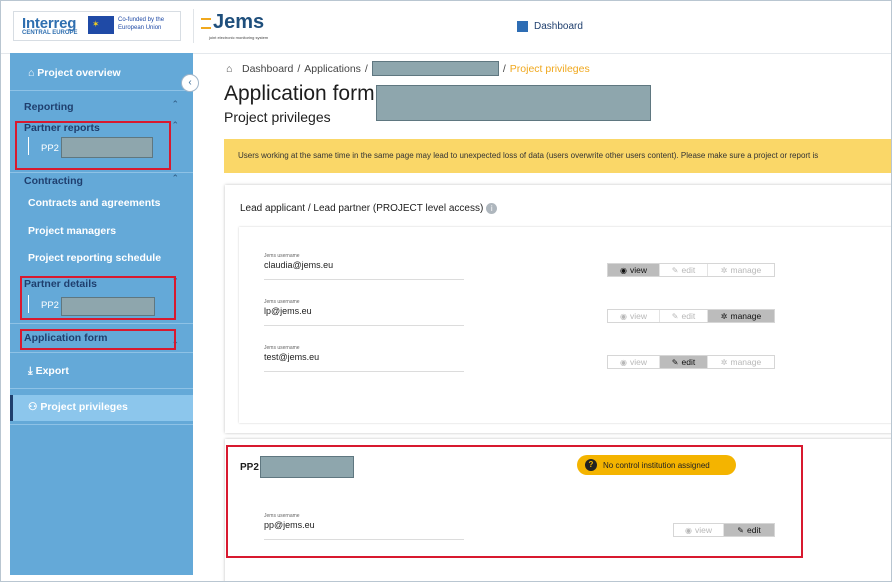 Image resolution: width=894 pixels, height=584 pixels. What do you see at coordinates (50, 33) in the screenshot?
I see `interreg-region: CENTRAL EUROPE` at bounding box center [50, 33].